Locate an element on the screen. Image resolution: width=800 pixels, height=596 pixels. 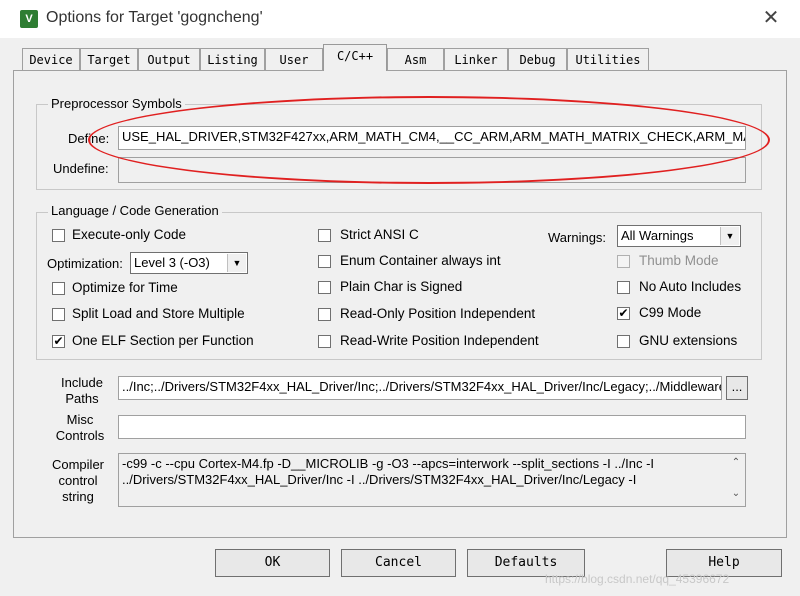
scroll-down-icon: ⌄ is located at coordinates (736, 495).